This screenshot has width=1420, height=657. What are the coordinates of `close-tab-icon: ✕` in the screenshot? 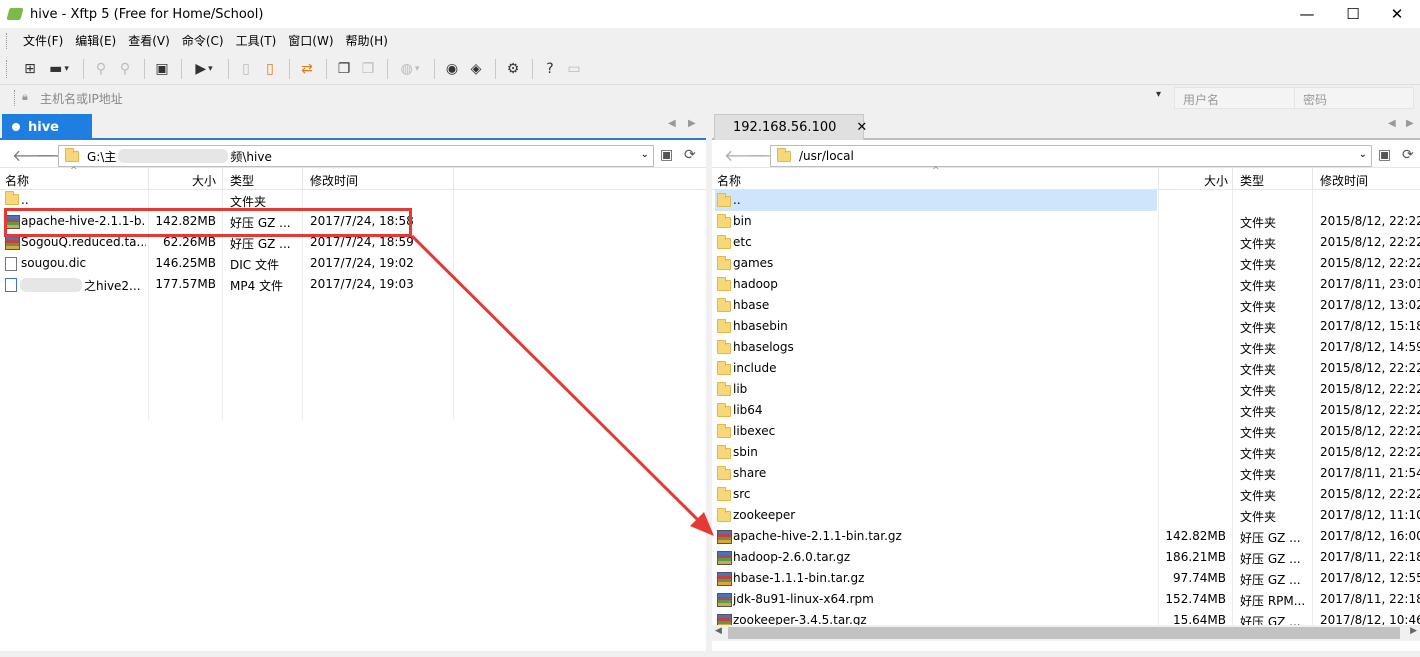 It's located at (861, 127).